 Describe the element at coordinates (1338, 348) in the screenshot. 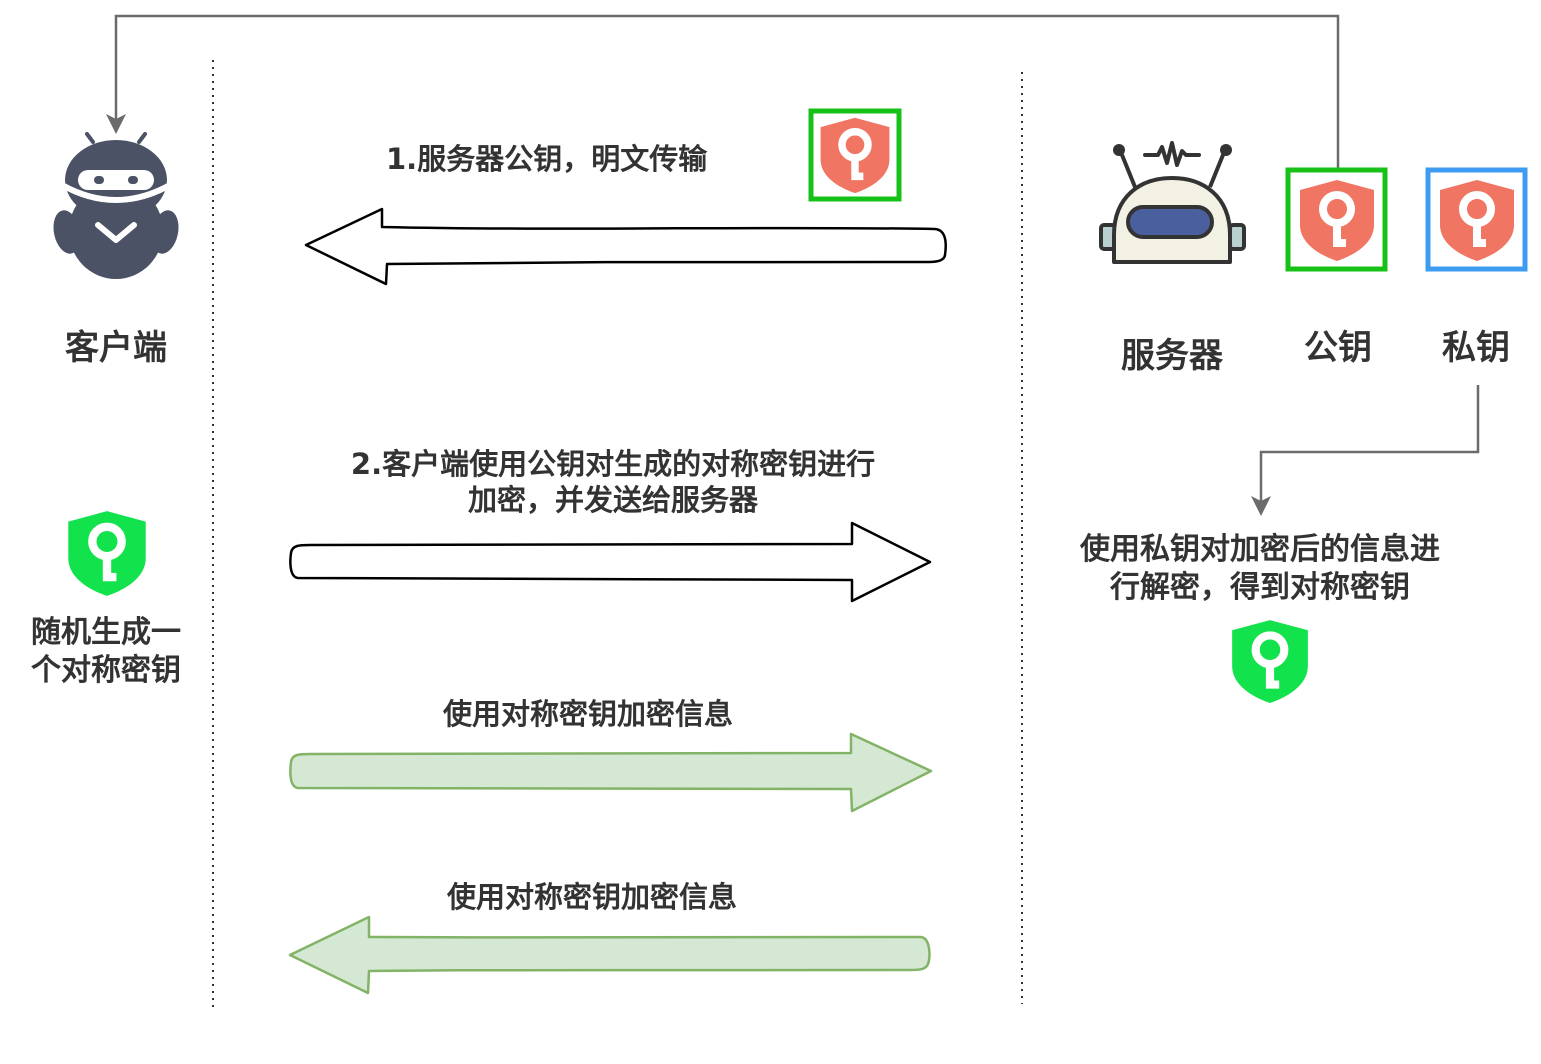

I see `public-key-label: 公钥` at that location.